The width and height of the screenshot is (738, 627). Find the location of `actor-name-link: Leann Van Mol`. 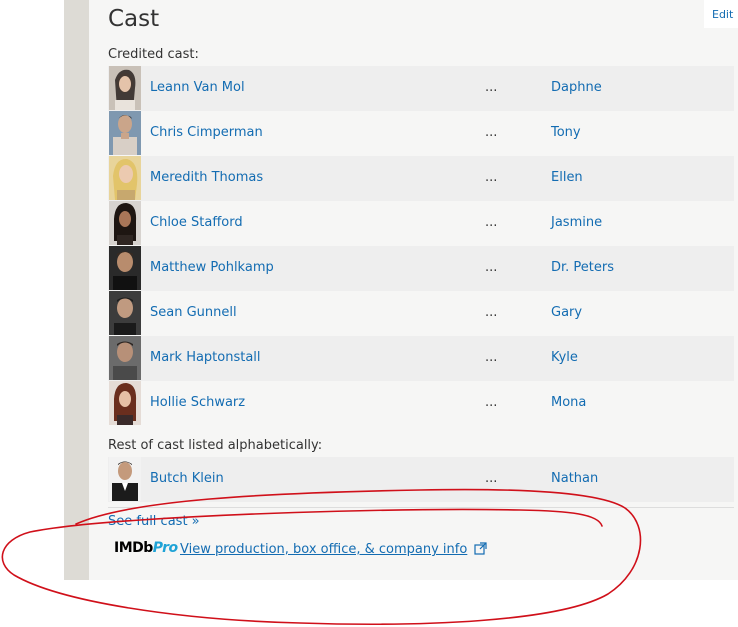

actor-name-link: Leann Van Mol is located at coordinates (197, 87).